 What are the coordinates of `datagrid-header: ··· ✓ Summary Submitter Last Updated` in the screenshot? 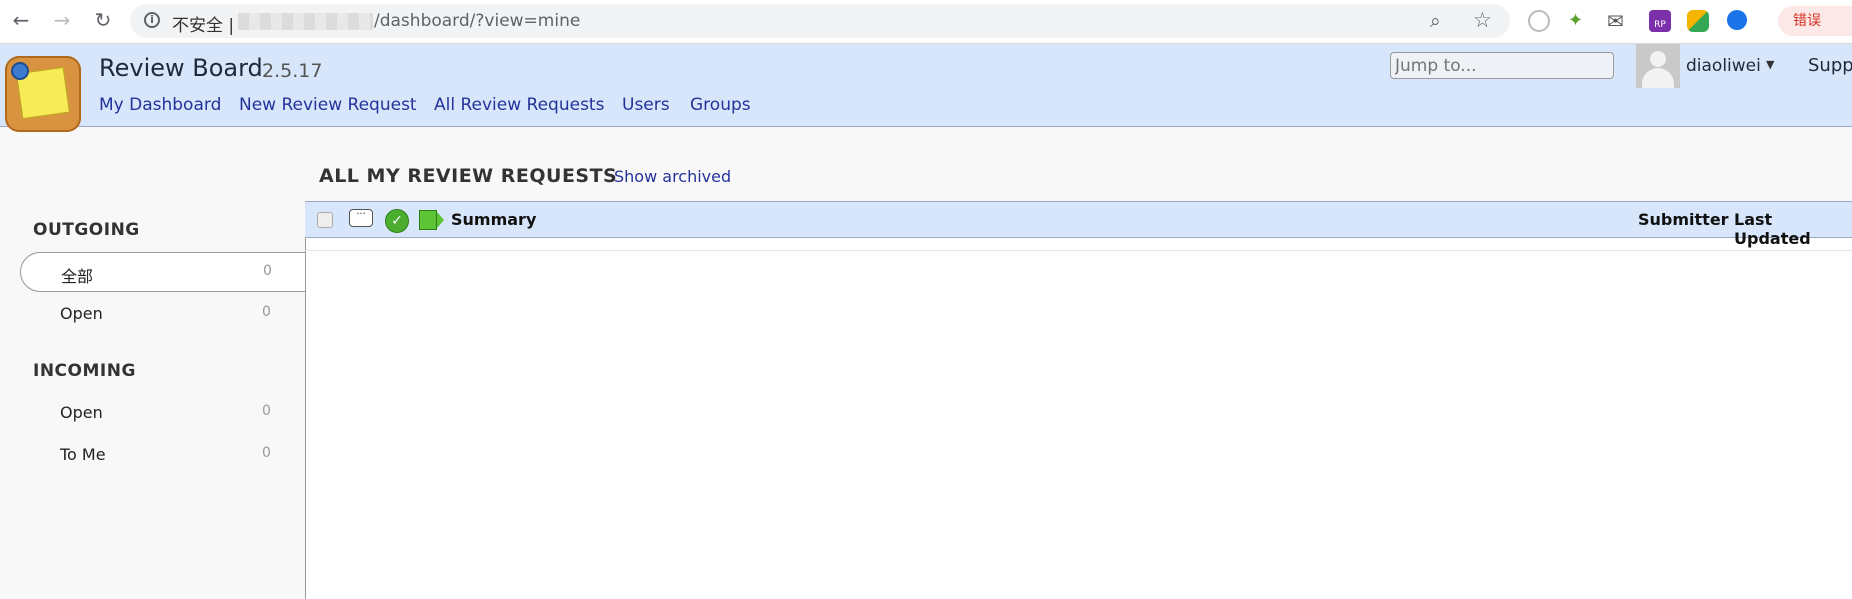 It's located at (1078, 224).